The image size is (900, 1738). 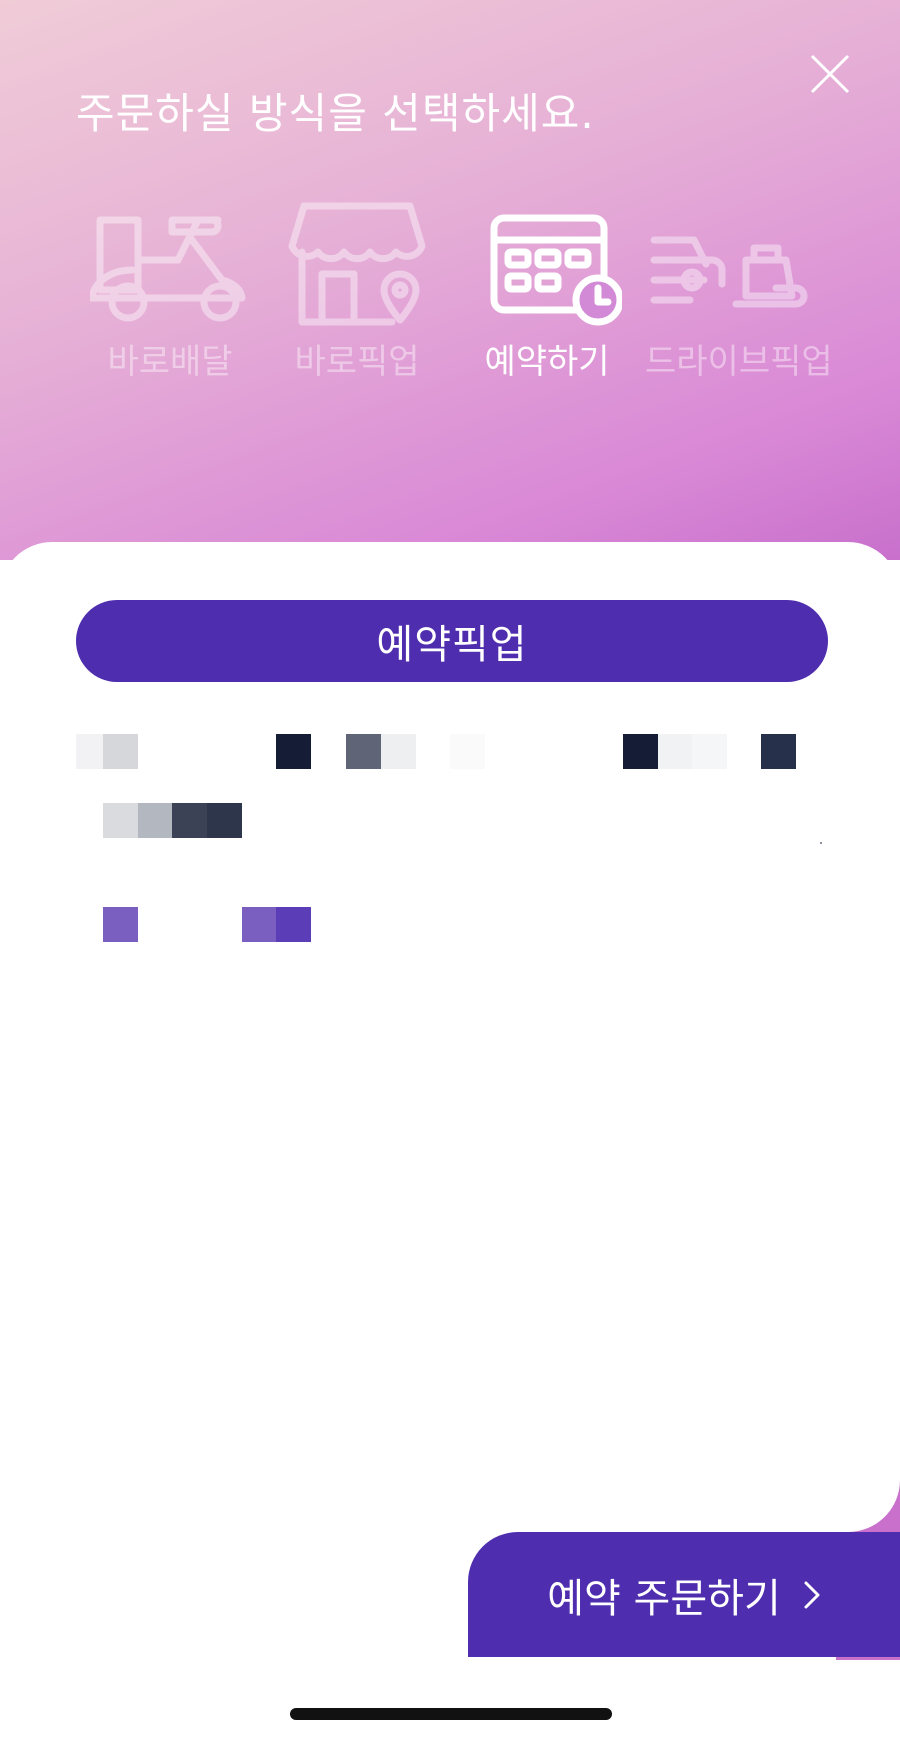 I want to click on mode-reservation: 예약하기, so click(x=547, y=291).